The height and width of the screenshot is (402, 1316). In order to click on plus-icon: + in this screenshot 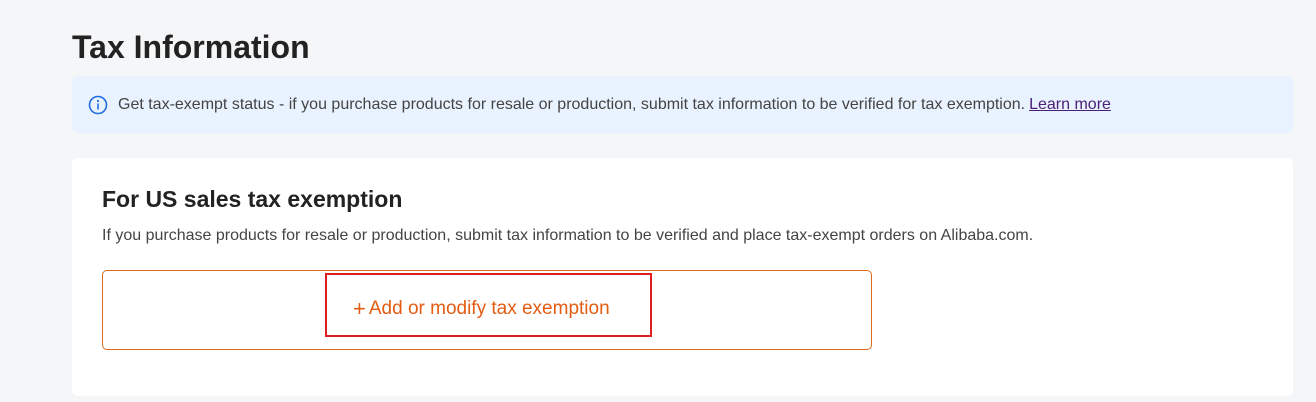, I will do `click(359, 308)`.